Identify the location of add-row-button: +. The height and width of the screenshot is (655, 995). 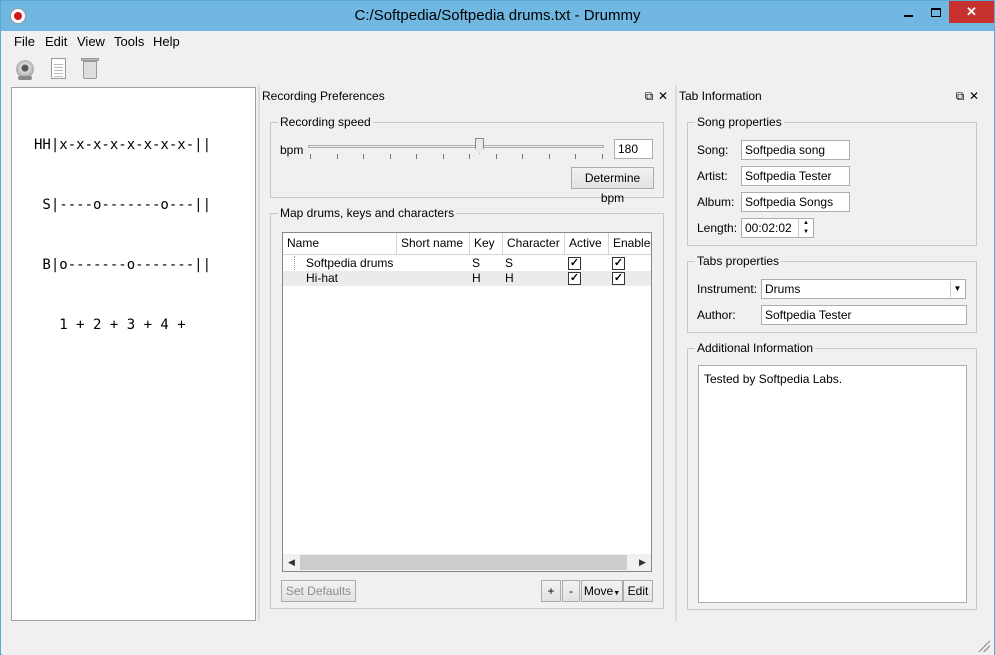
(551, 591).